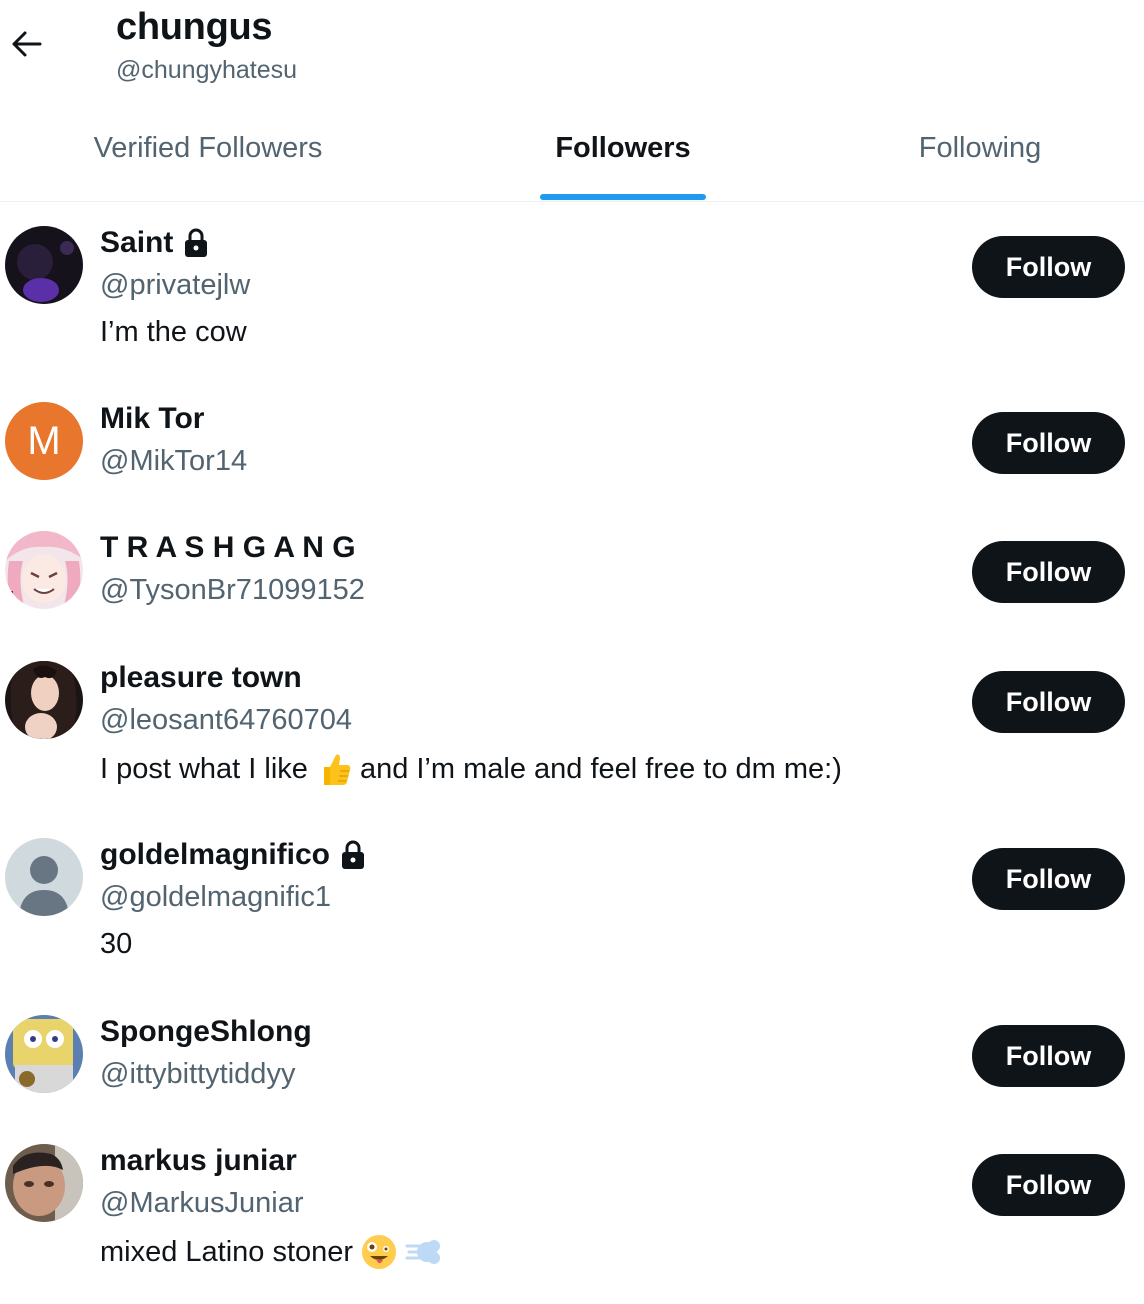 This screenshot has width=1144, height=1304. I want to click on follower-row: M Mik Tor @MikTor14 Follow, so click(572, 457).